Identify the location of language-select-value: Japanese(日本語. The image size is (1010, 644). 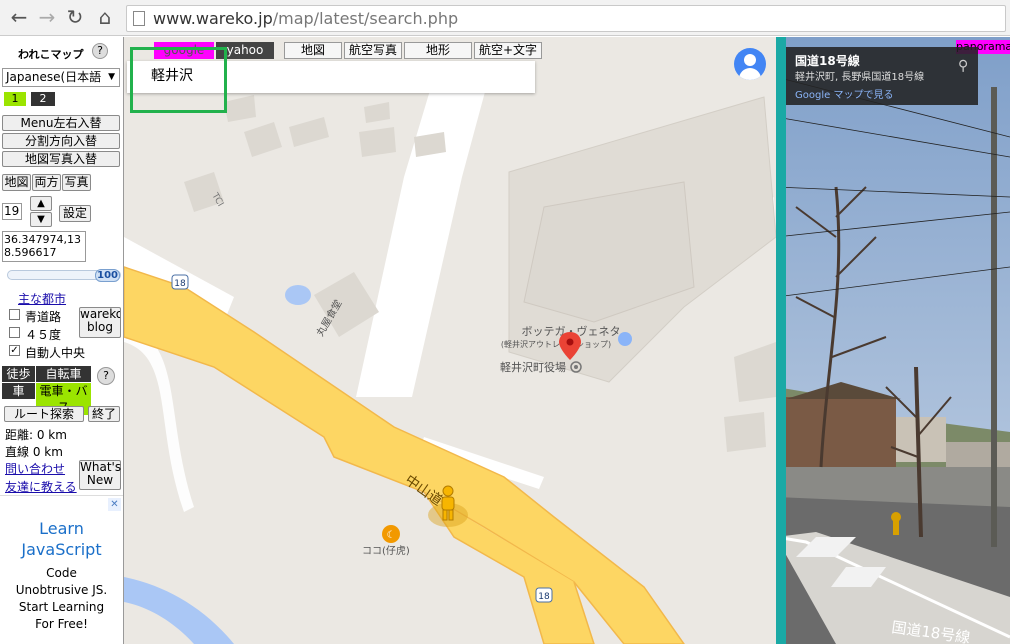
(54, 77).